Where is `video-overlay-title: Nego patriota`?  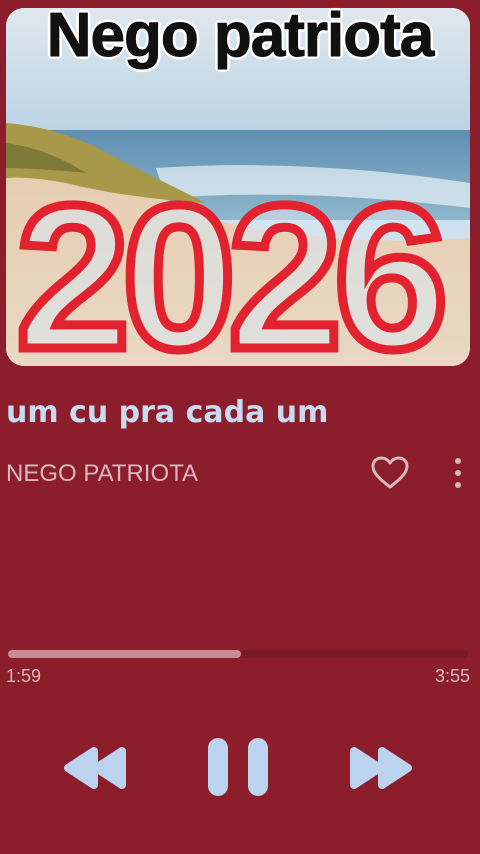
video-overlay-title: Nego patriota is located at coordinates (240, 40).